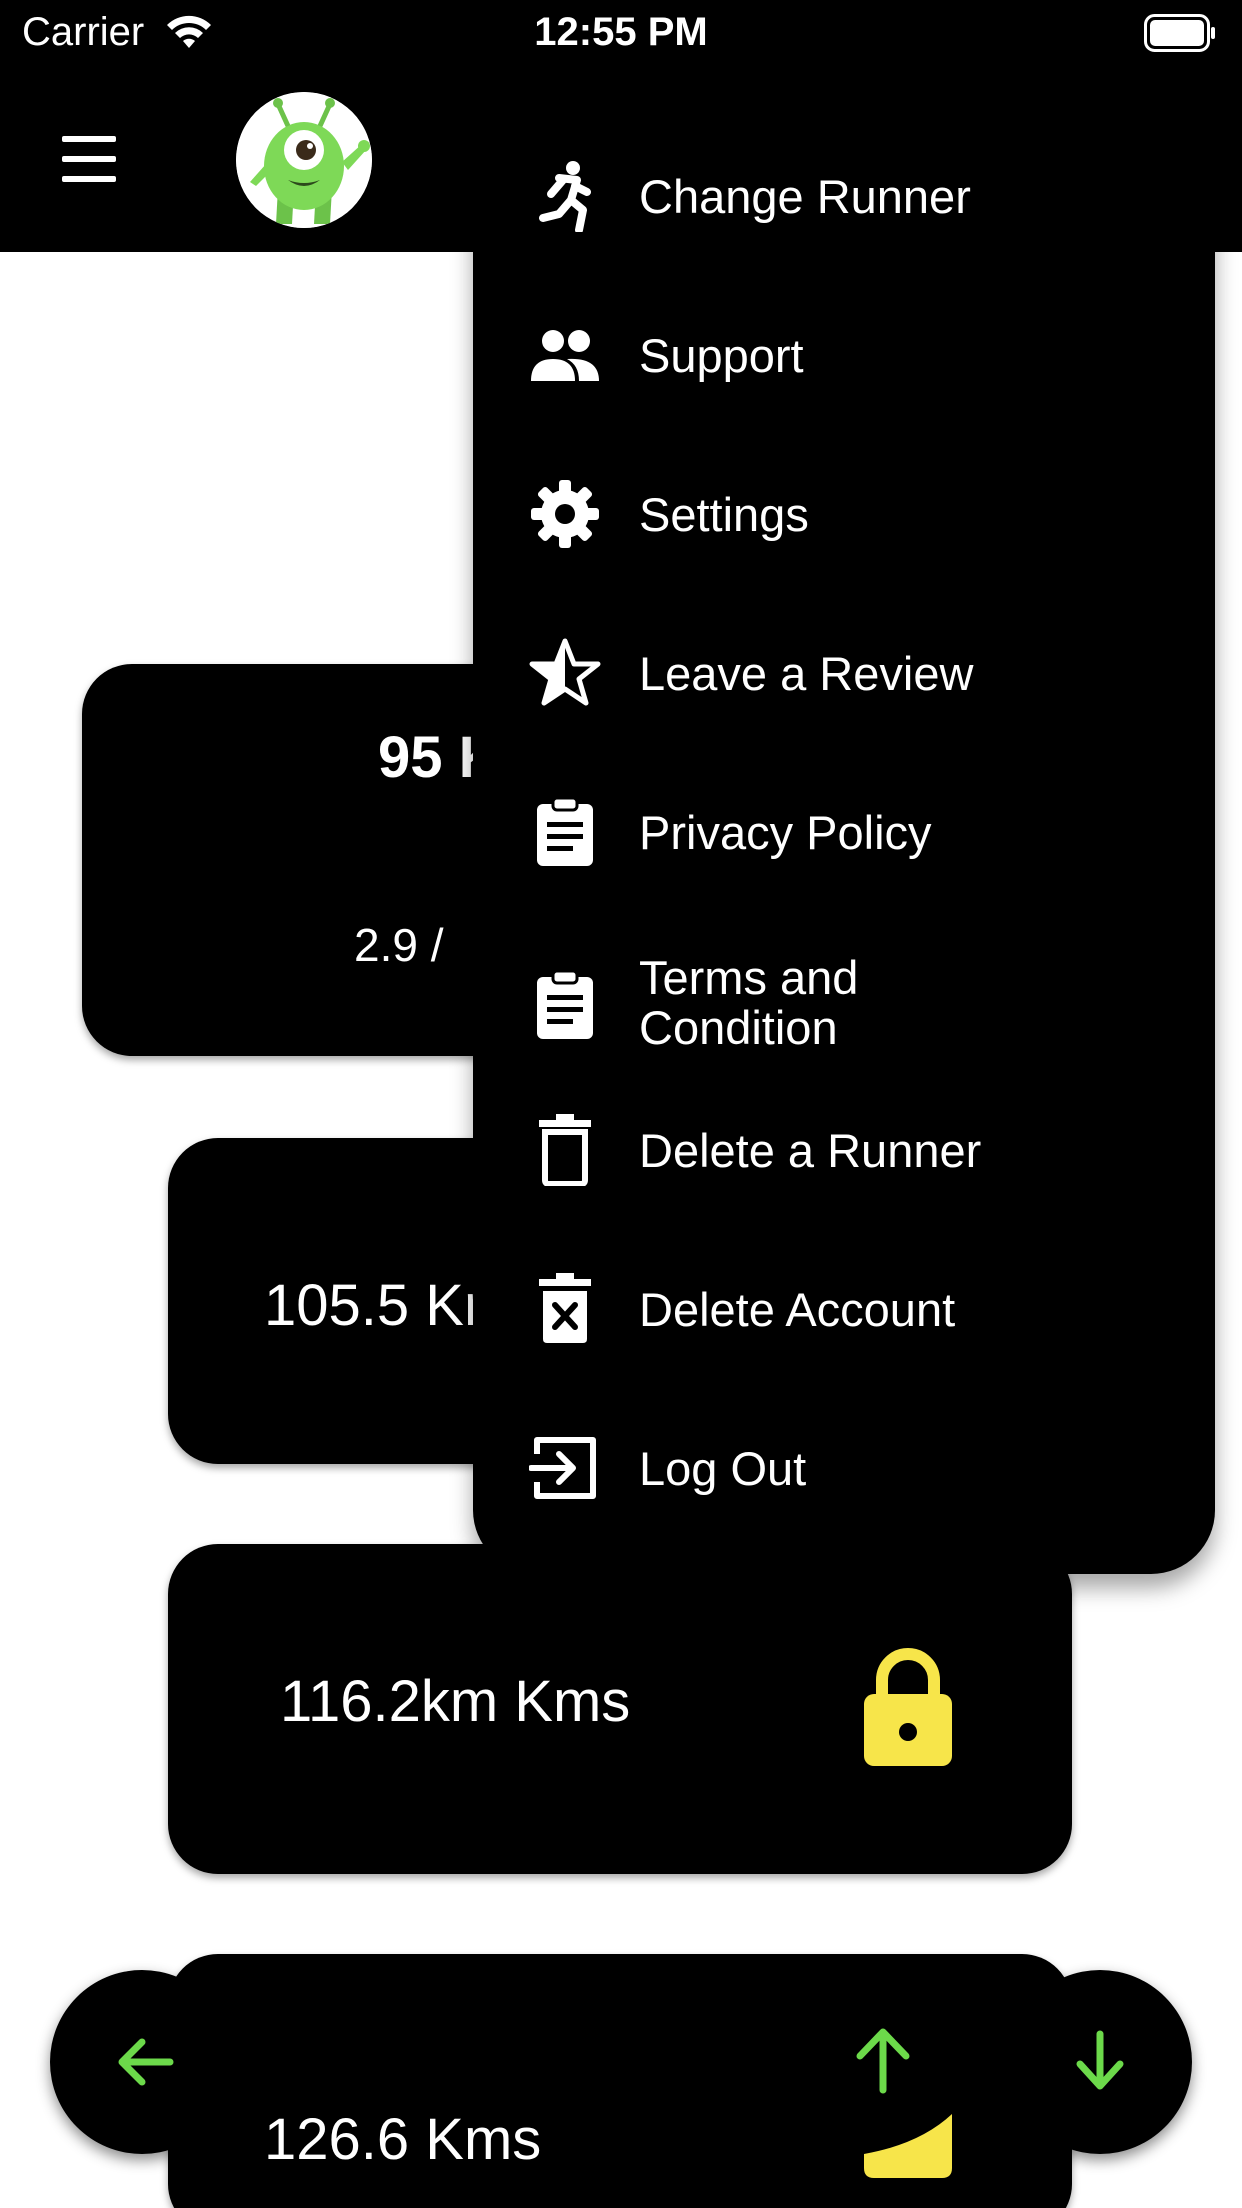 The image size is (1242, 2208). I want to click on avatar, so click(304, 160).